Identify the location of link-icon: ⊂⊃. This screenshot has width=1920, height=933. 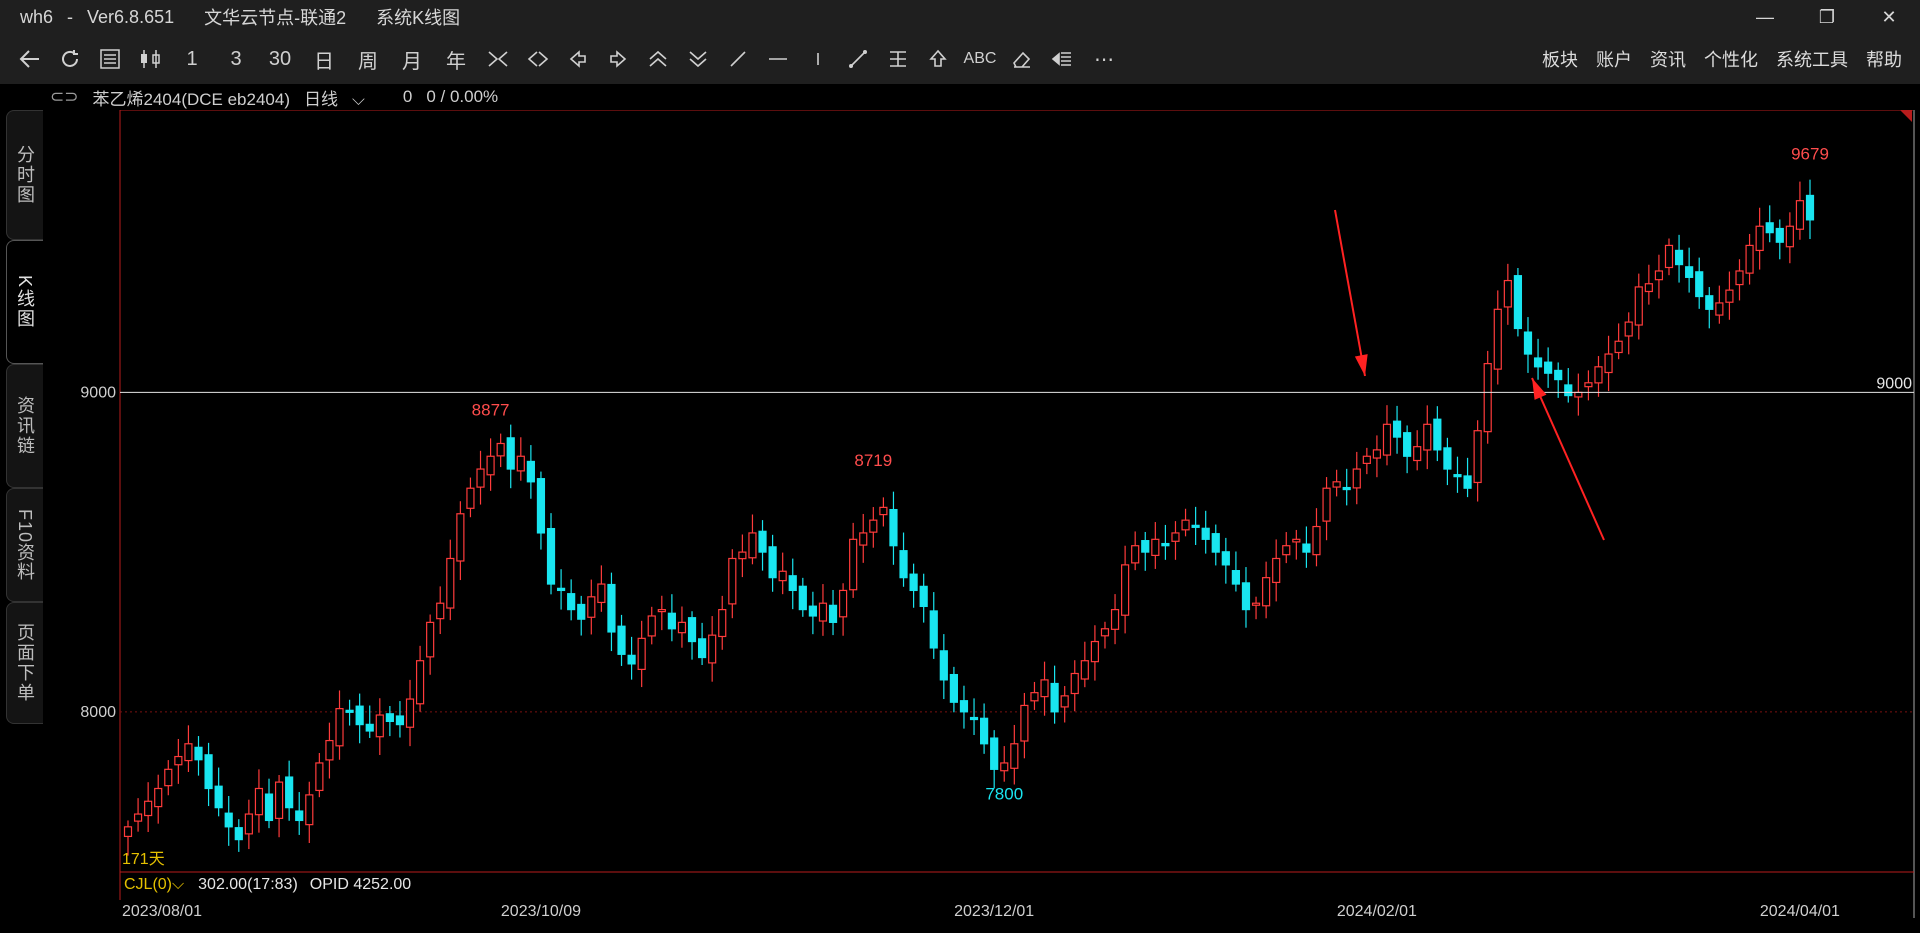
(64, 97).